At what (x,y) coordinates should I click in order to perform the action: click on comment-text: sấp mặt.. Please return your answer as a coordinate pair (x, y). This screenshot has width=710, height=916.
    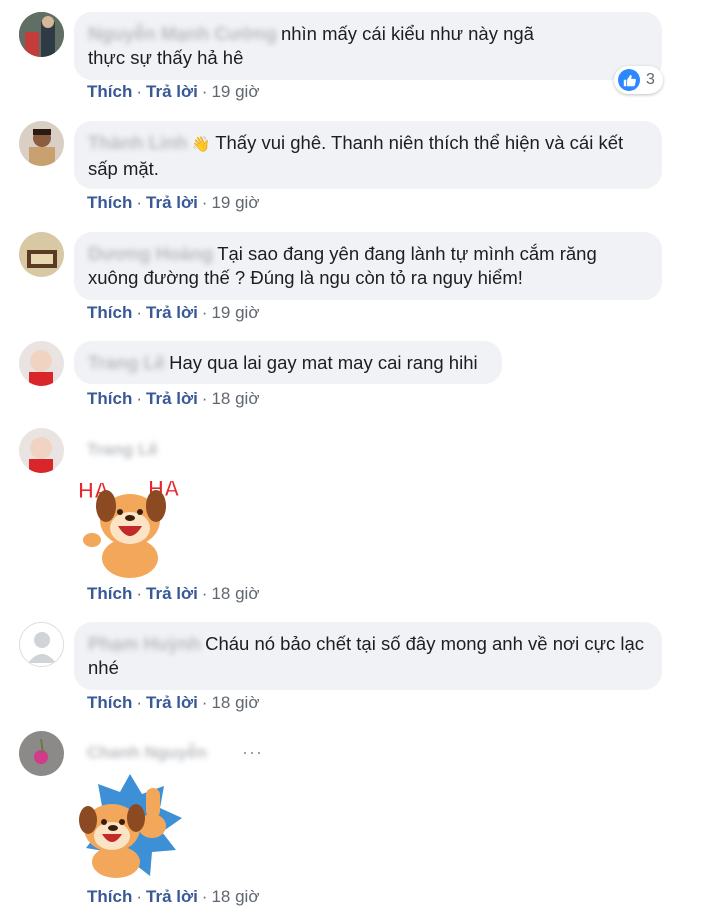
    Looking at the image, I should click on (123, 168).